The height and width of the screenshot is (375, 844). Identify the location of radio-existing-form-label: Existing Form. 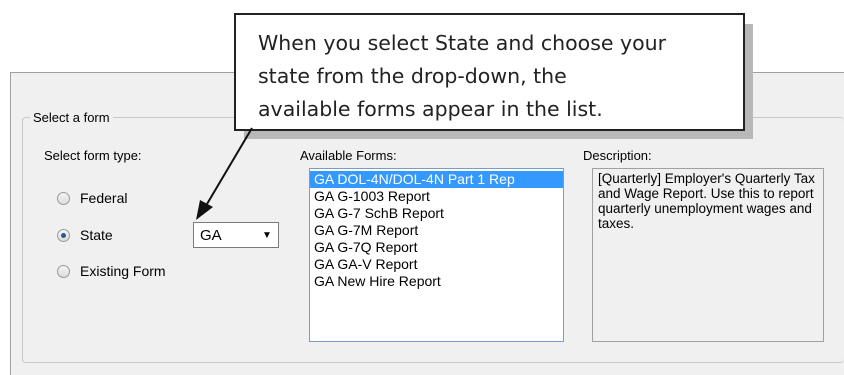
(123, 271).